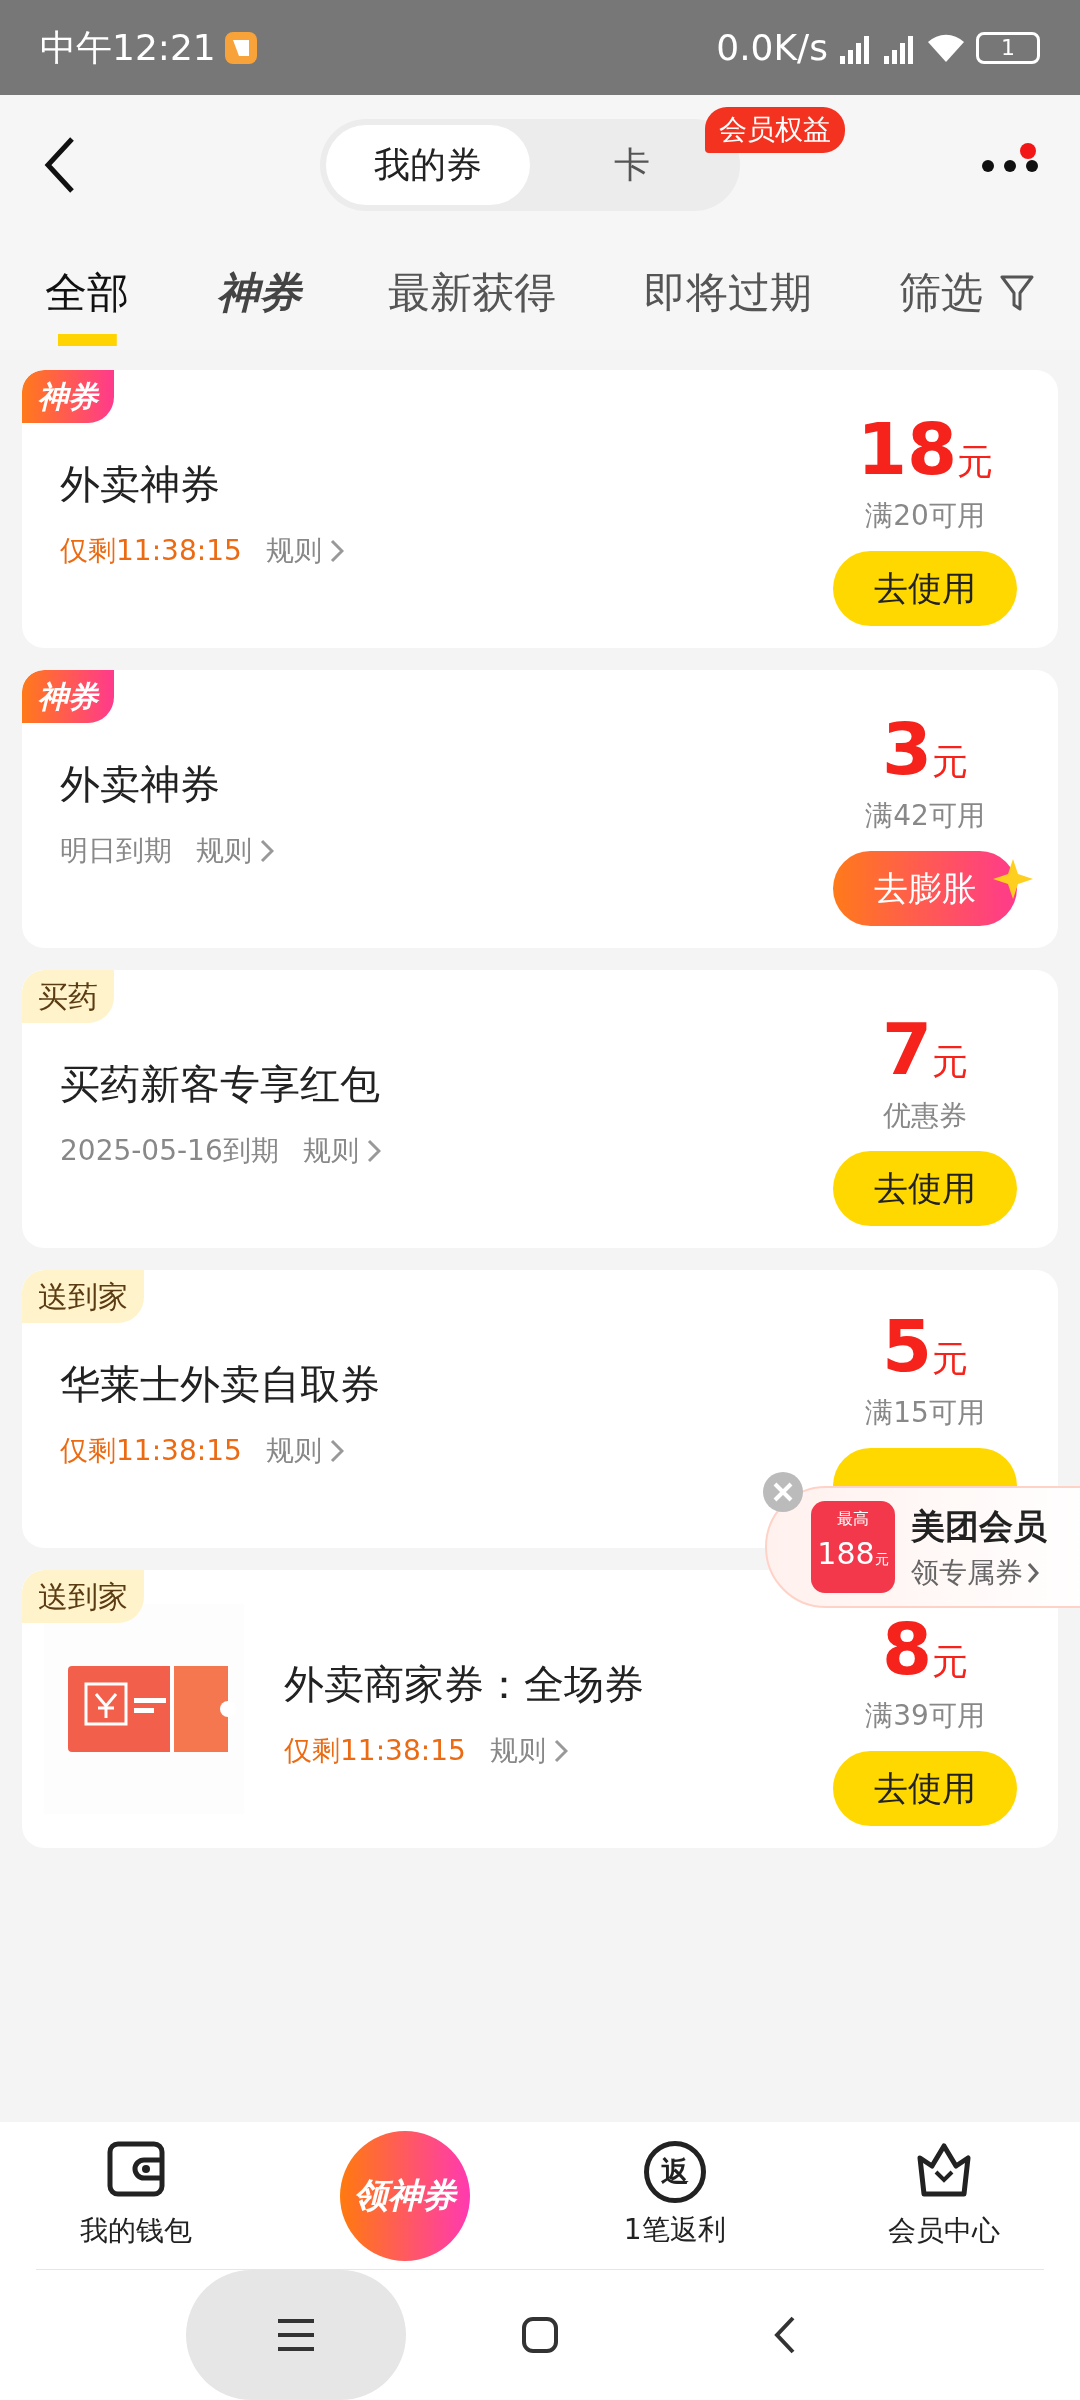 The height and width of the screenshot is (2400, 1080). What do you see at coordinates (925, 515) in the screenshot?
I see `condition-text: 满20可用` at bounding box center [925, 515].